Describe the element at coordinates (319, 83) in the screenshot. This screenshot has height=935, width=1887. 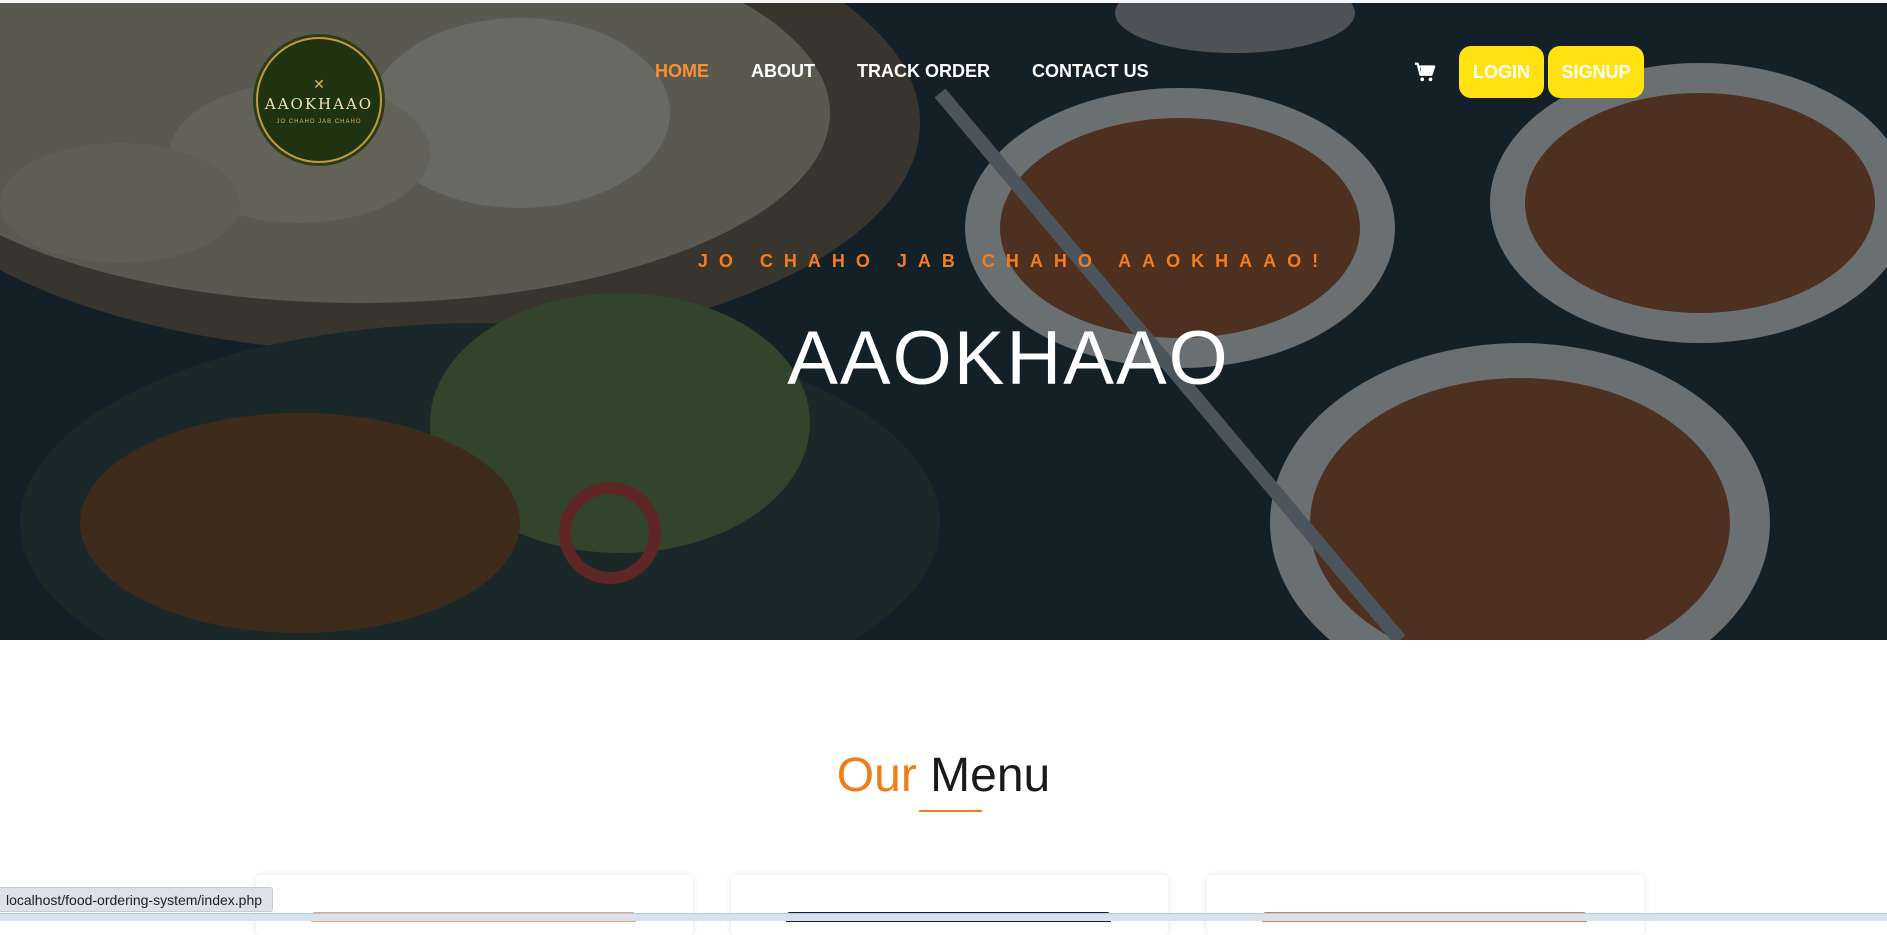
I see `cutlery-icon: ✕` at that location.